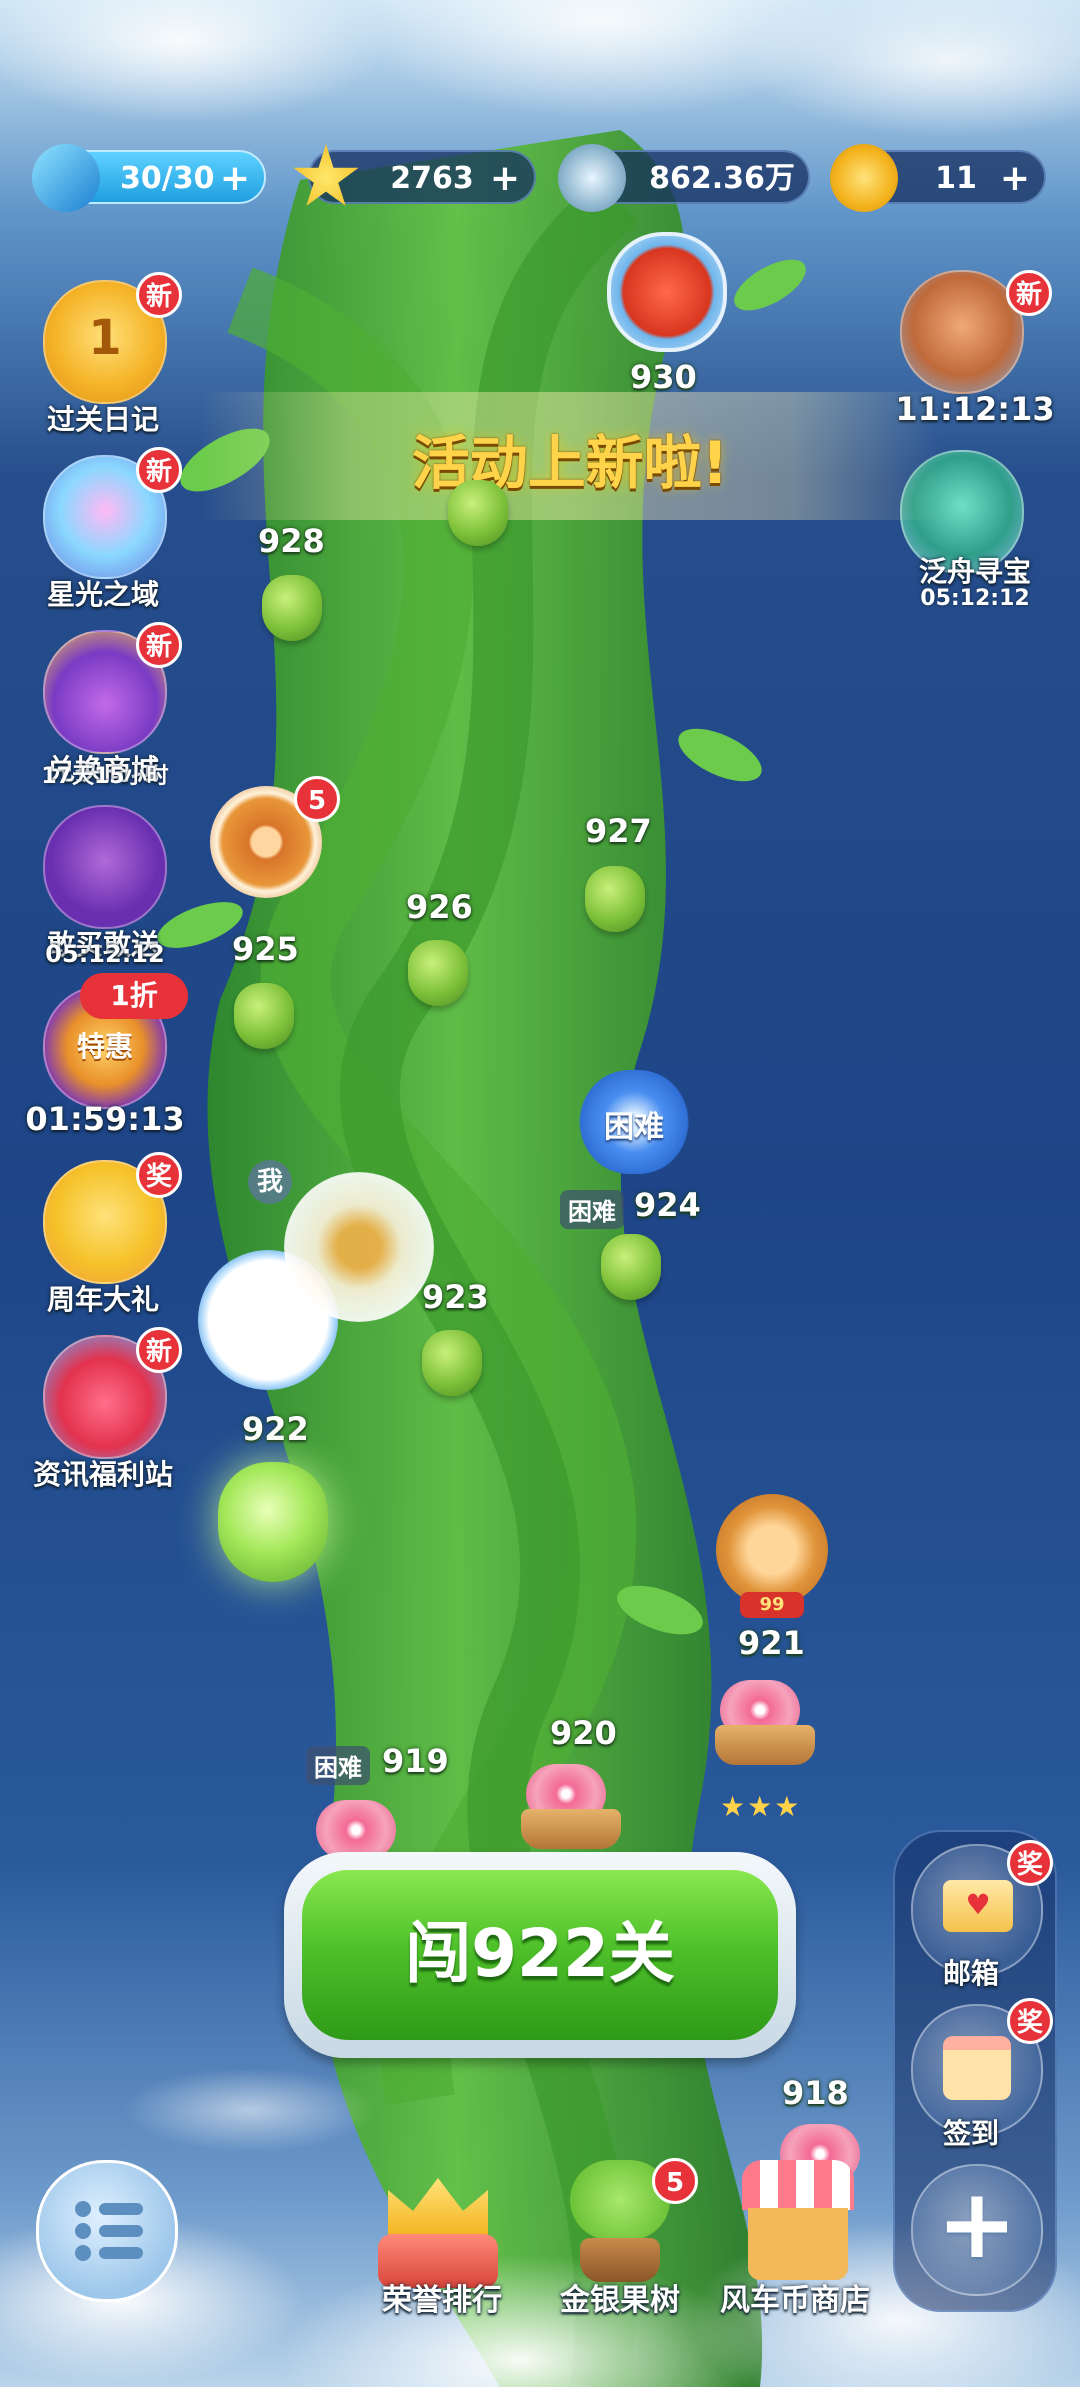  What do you see at coordinates (1015, 179) in the screenshot?
I see `add-gold-button: +` at bounding box center [1015, 179].